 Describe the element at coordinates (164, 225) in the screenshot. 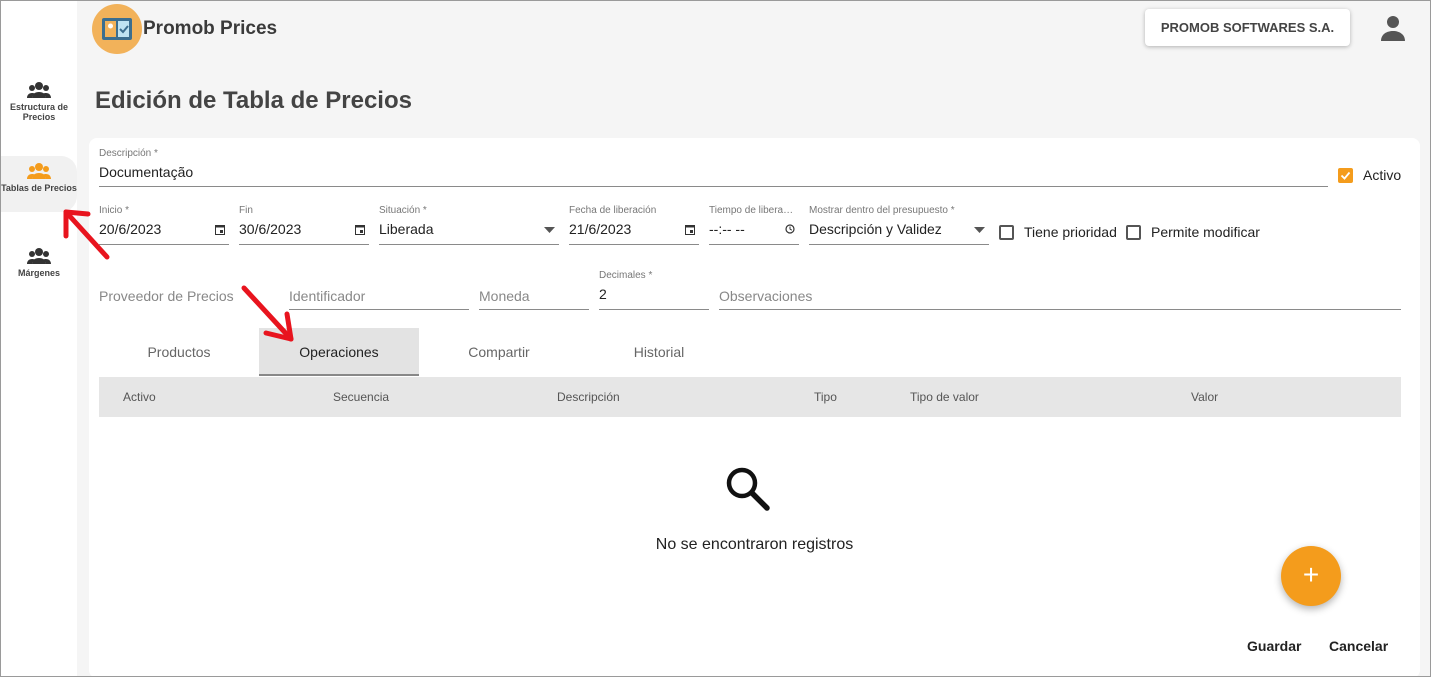

I see `inicio-date-field: Inicio * 20/6/2023` at that location.